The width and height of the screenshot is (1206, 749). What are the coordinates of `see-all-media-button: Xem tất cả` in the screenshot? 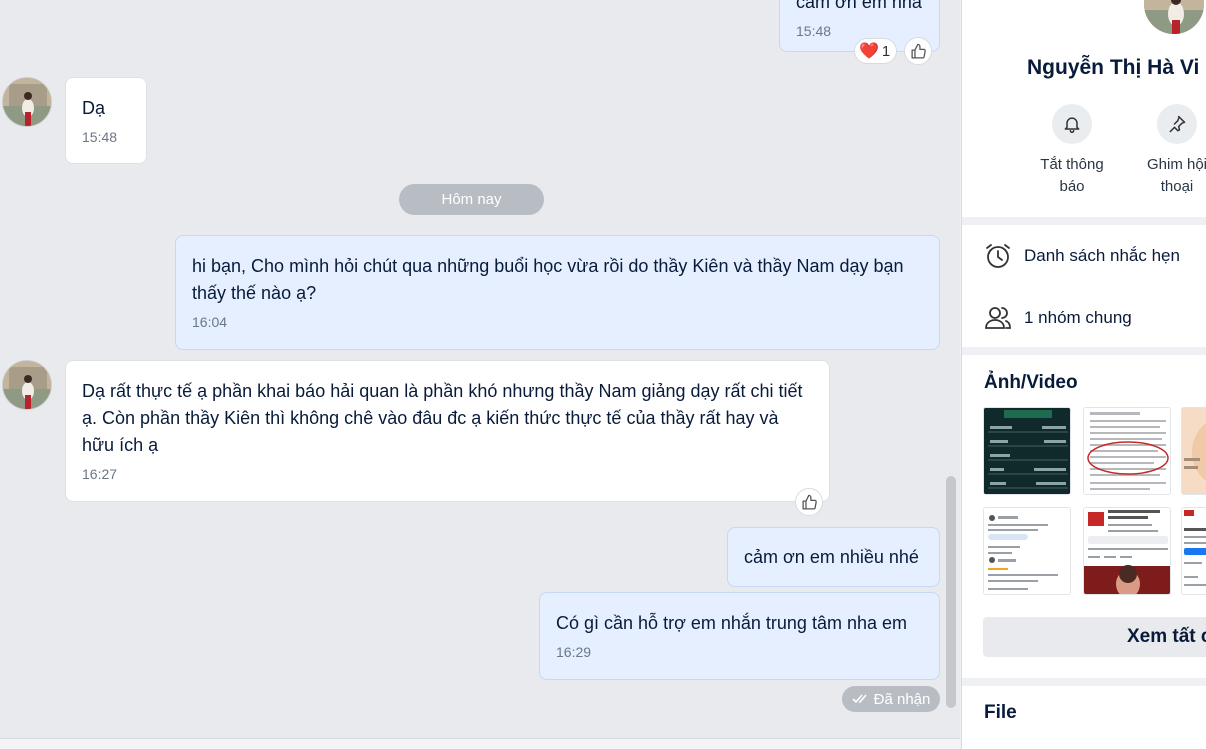 It's located at (1094, 637).